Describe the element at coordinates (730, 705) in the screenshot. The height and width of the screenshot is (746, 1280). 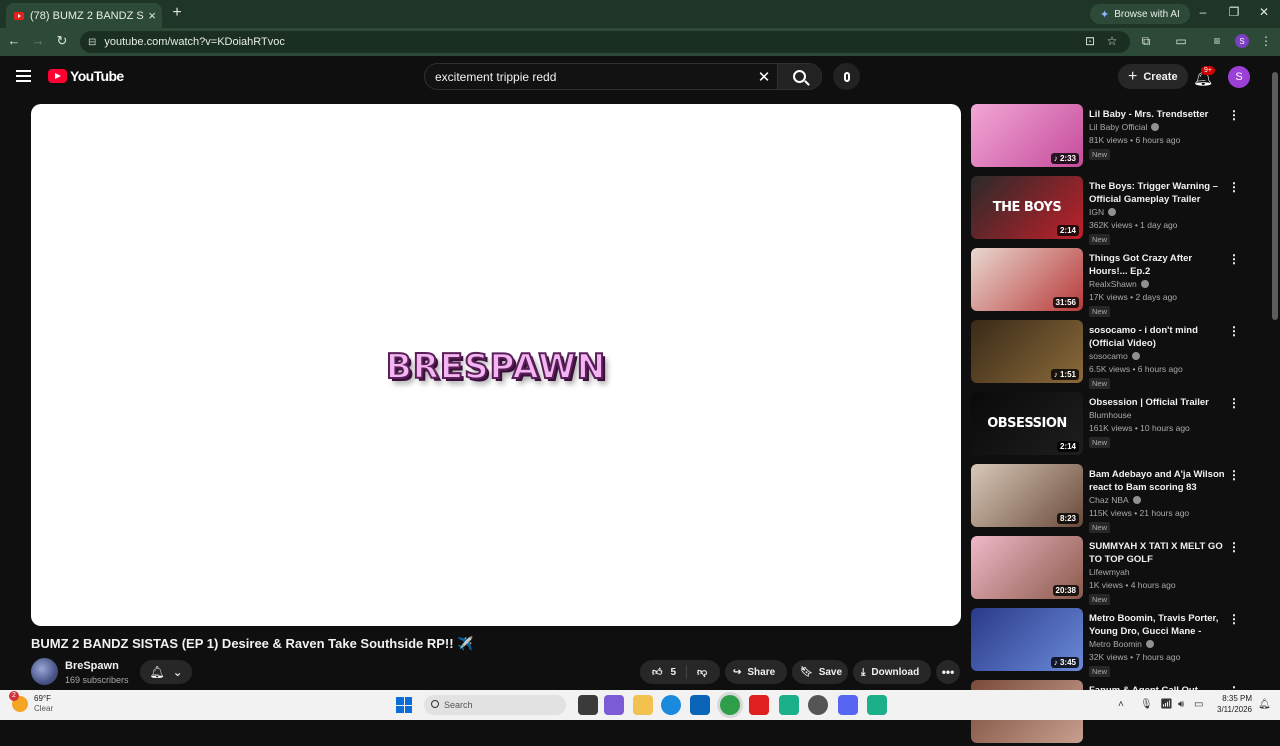
I see `chrome-icon` at that location.